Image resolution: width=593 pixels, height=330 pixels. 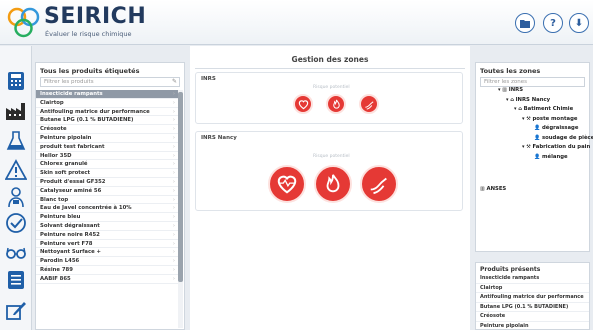 What do you see at coordinates (107, 261) in the screenshot?
I see `product-list-item: Parodin L456 ›` at bounding box center [107, 261].